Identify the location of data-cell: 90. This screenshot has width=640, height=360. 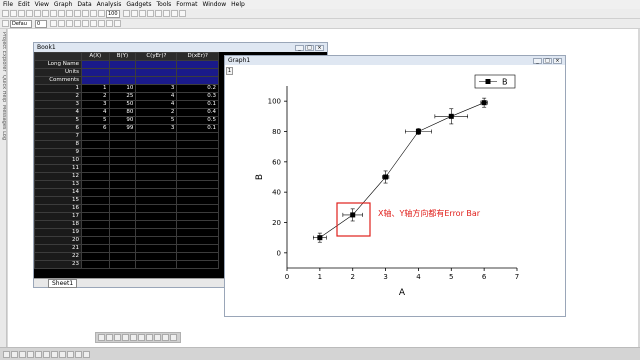
(122, 120).